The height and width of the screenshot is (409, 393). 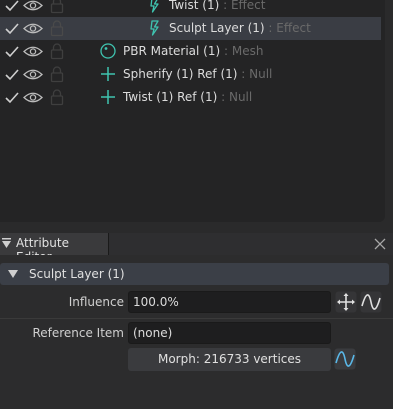 What do you see at coordinates (194, 274) in the screenshot?
I see `section-header-sculpt-layer: Sculpt Layer (1)` at bounding box center [194, 274].